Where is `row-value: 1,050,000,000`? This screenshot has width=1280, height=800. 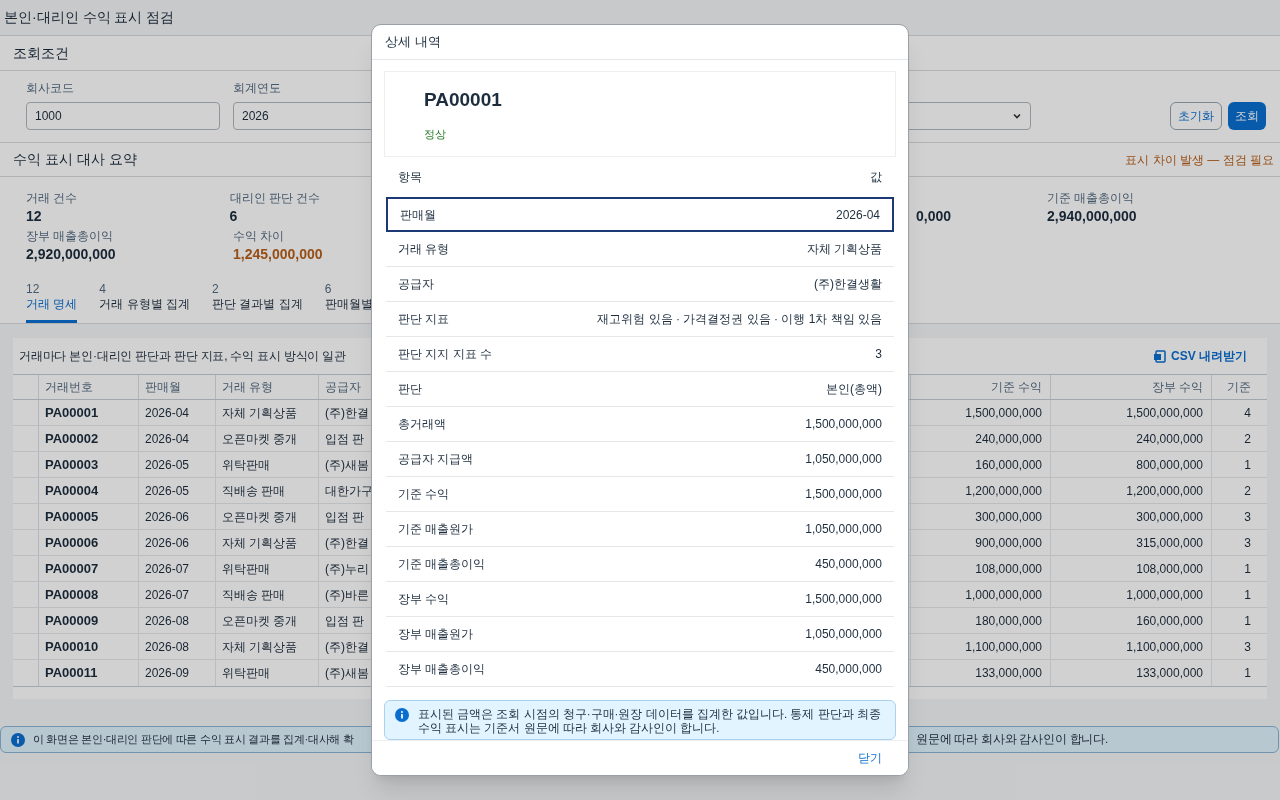 row-value: 1,050,000,000 is located at coordinates (843, 529).